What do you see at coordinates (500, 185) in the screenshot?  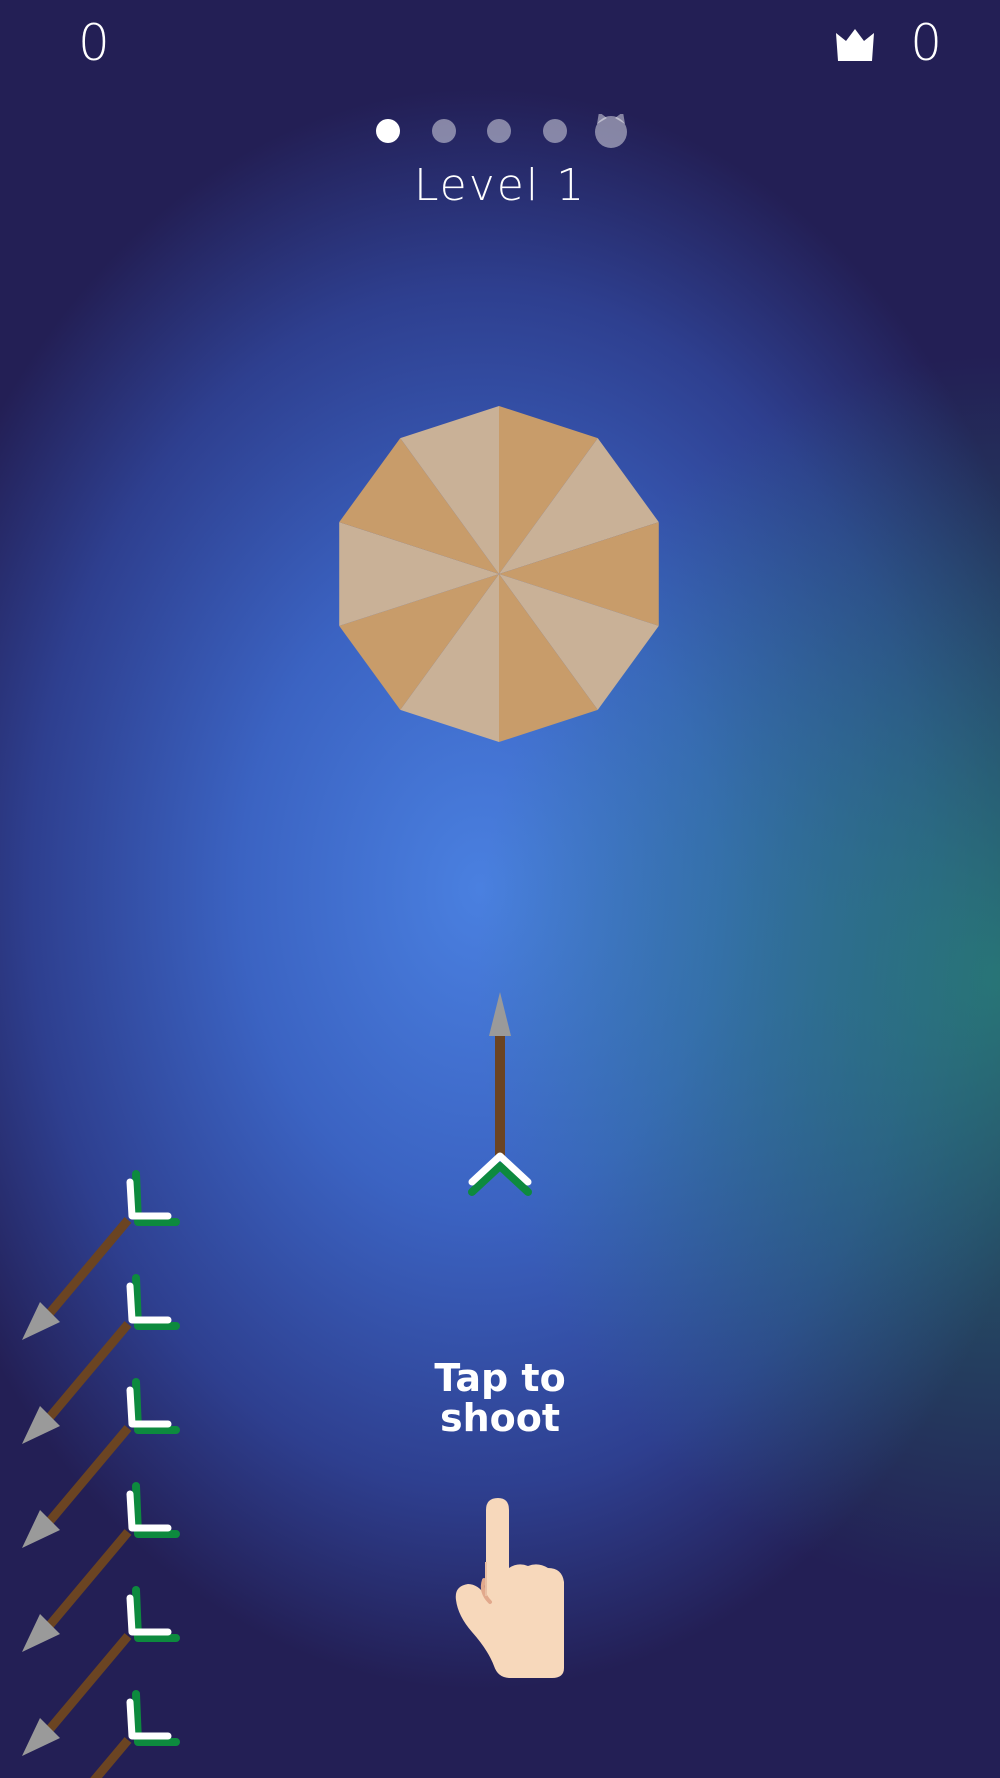 I see `level-title: Level 1` at bounding box center [500, 185].